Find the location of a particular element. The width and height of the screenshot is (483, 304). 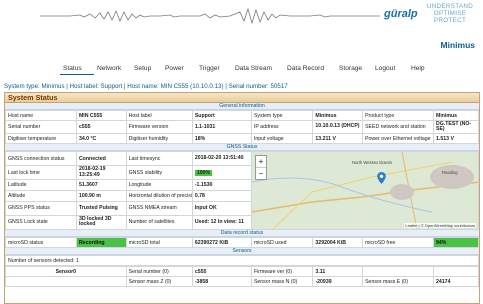

nav-trigger: Trigger is located at coordinates (209, 68).